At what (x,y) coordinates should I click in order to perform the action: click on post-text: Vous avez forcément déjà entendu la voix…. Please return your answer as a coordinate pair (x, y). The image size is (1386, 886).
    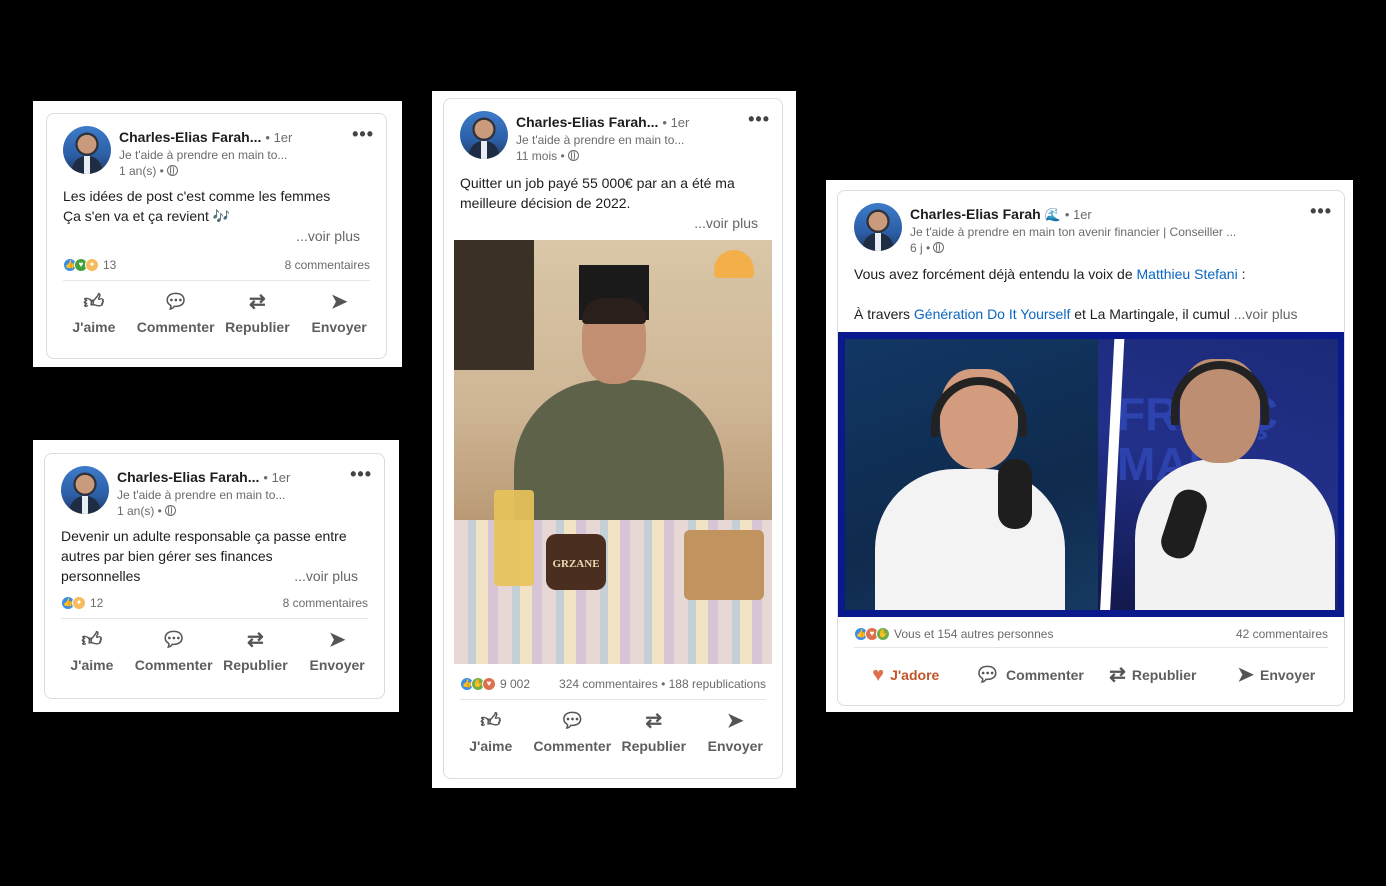
    Looking at the image, I should click on (1076, 294).